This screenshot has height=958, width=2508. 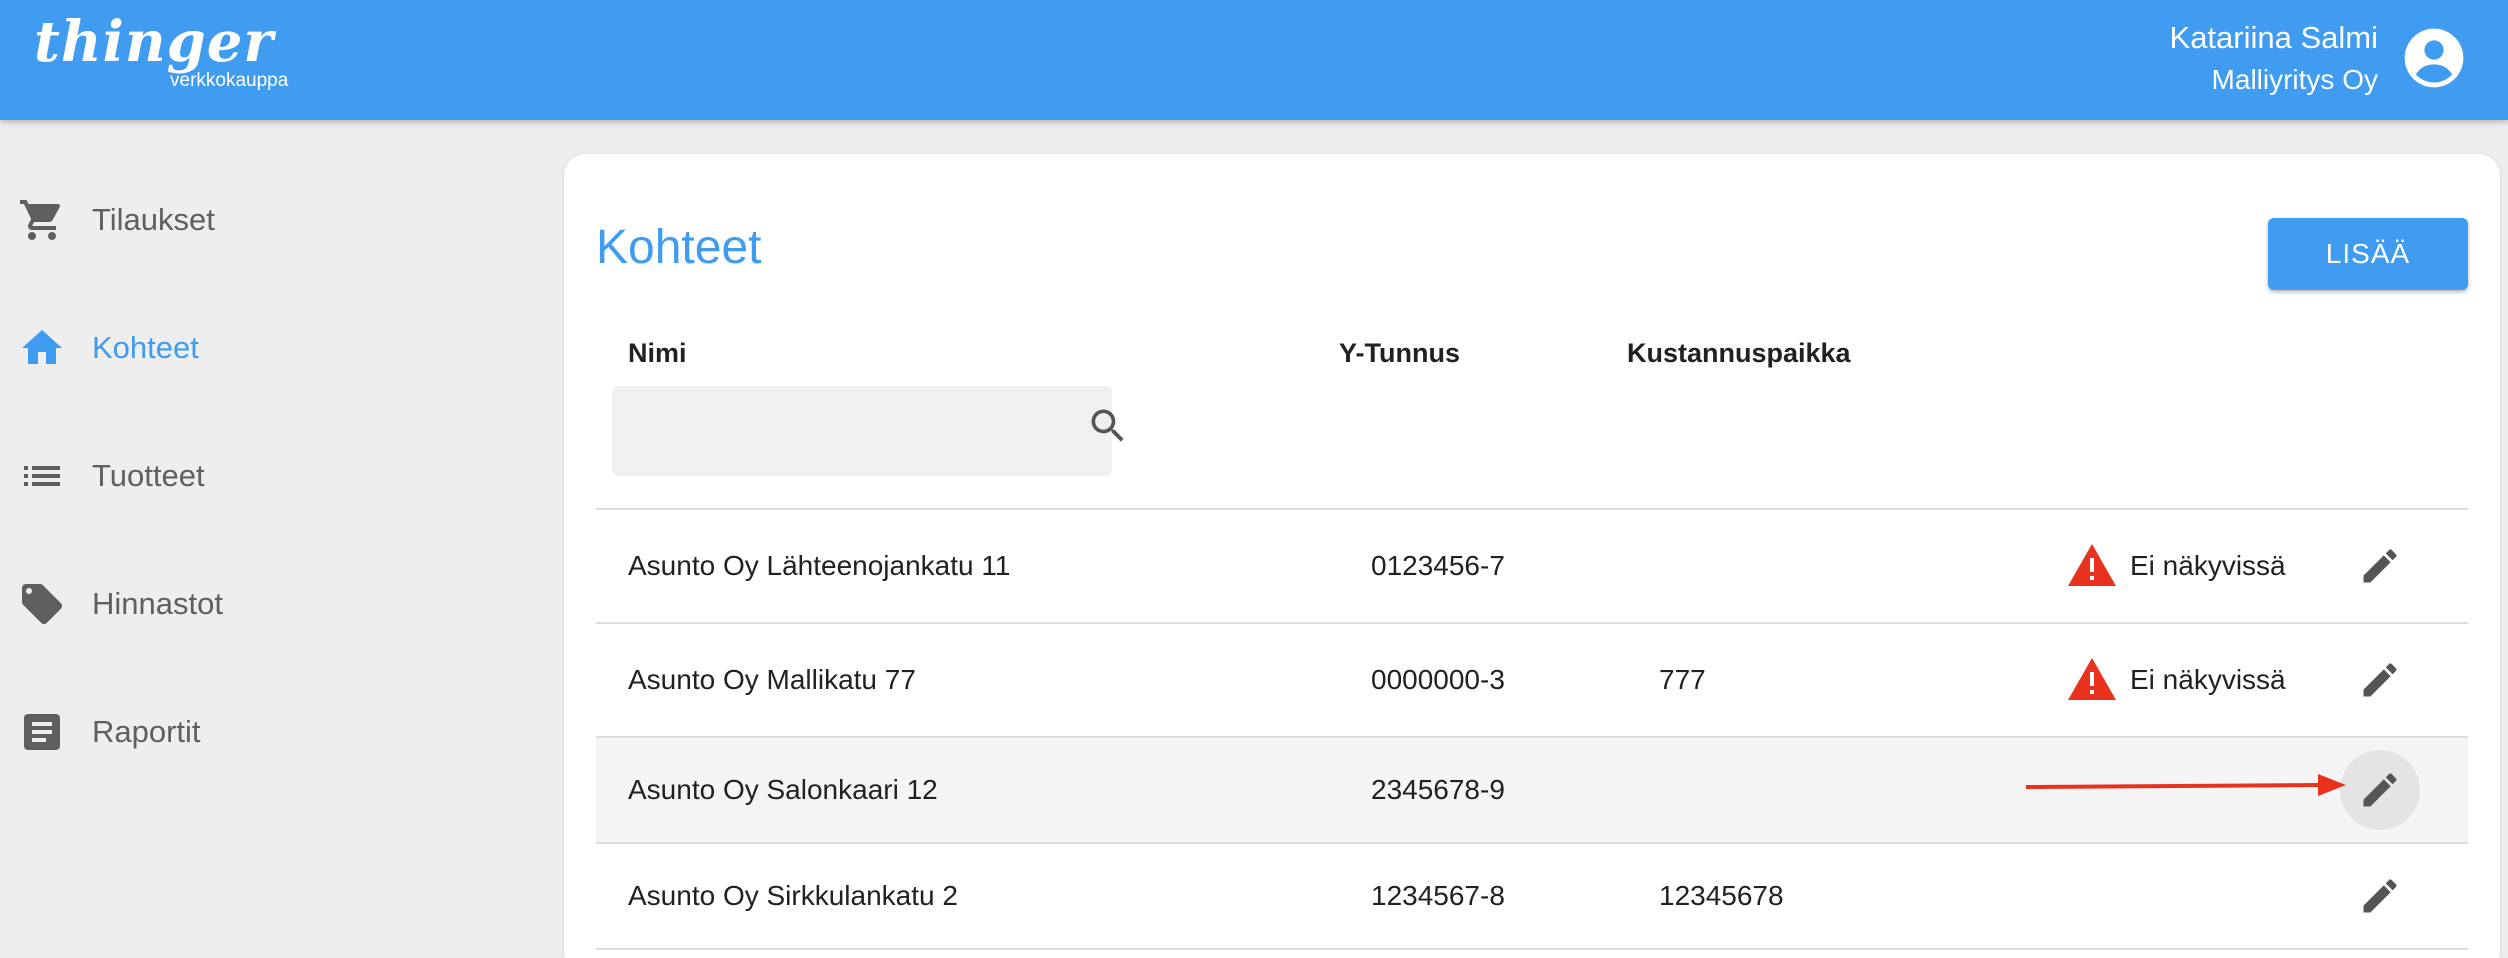 I want to click on sidebar-item-hinnastot: Hinnastot, so click(x=270, y=604).